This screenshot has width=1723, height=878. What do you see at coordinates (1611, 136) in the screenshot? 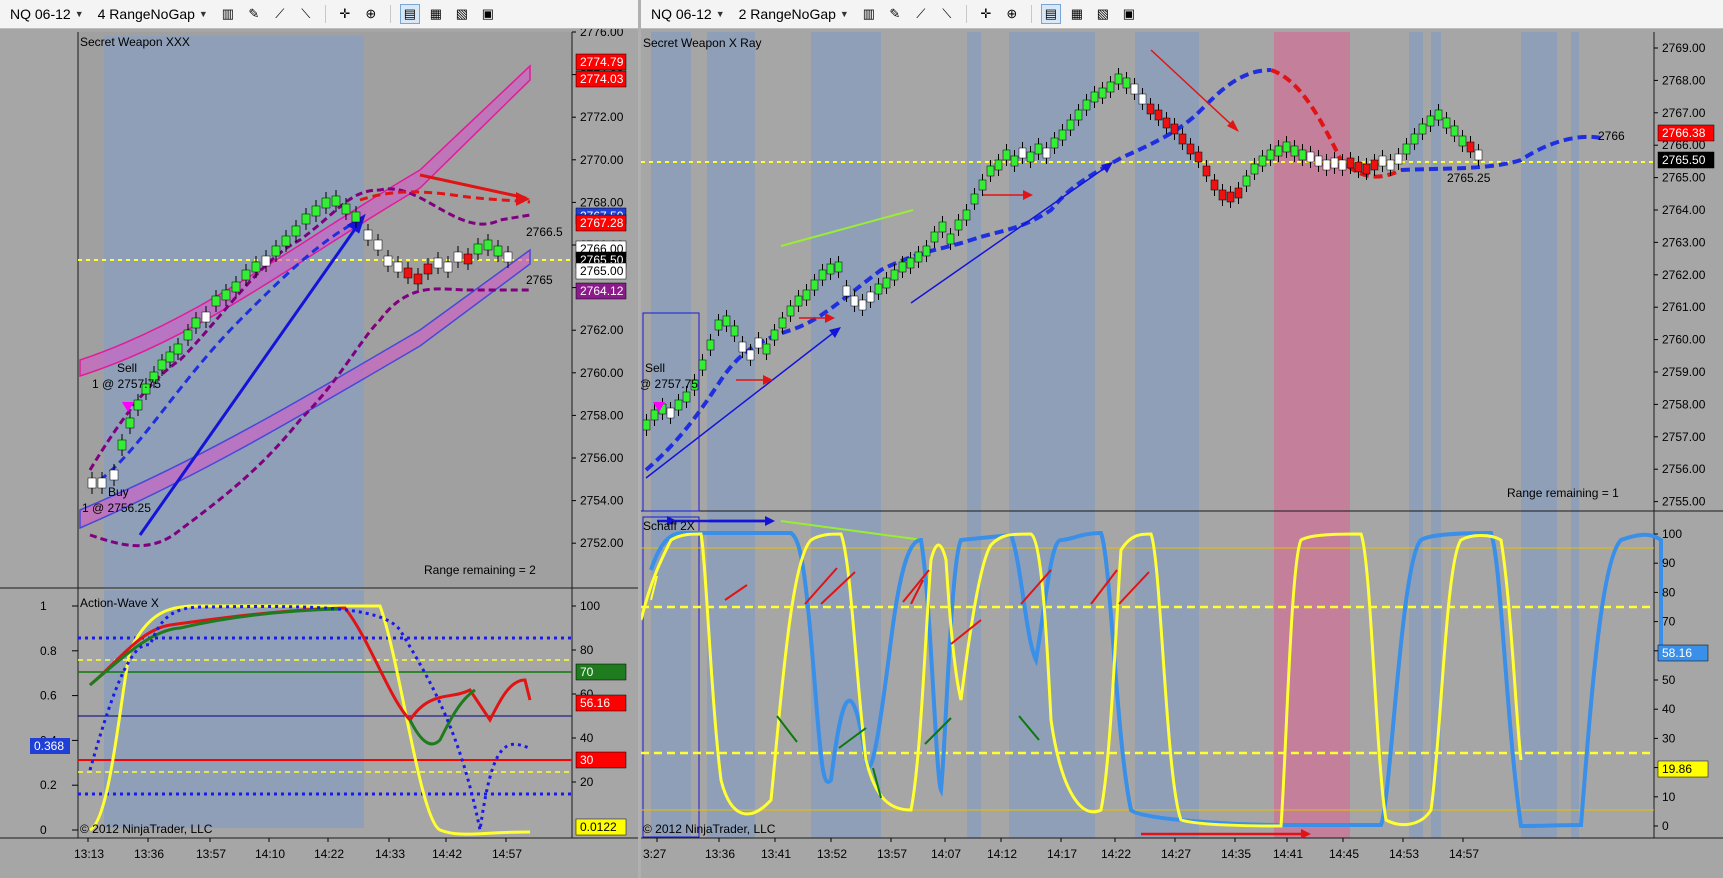
I see `last-bar-high: 2766` at bounding box center [1611, 136].